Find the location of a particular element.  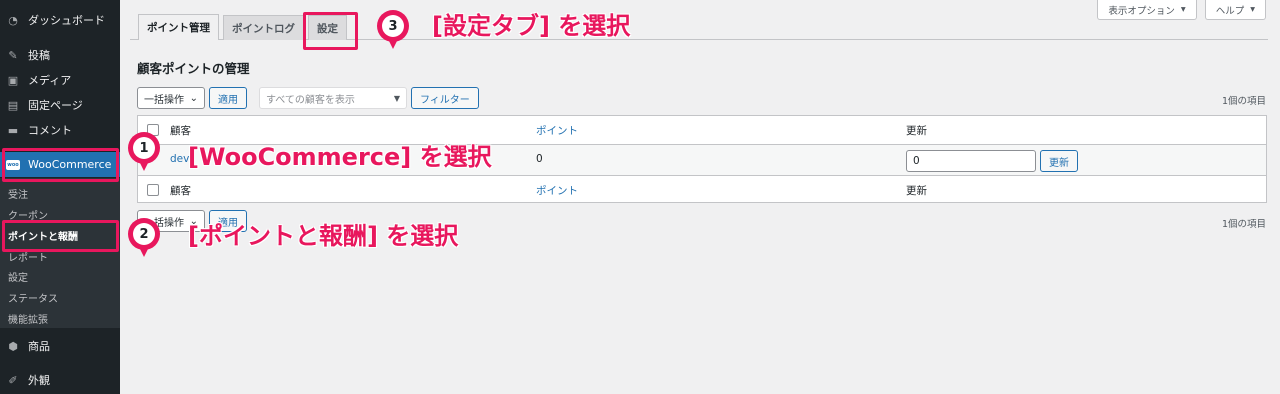

dashboard-icon: ◔ is located at coordinates (13, 20).